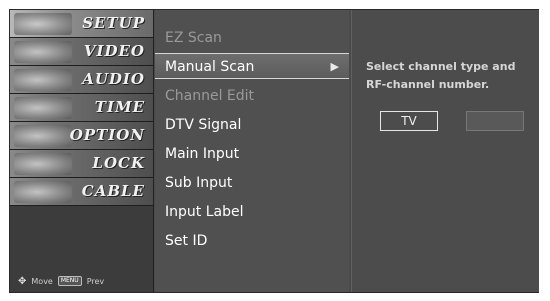  Describe the element at coordinates (204, 212) in the screenshot. I see `menu-item-label: Input Label` at that location.